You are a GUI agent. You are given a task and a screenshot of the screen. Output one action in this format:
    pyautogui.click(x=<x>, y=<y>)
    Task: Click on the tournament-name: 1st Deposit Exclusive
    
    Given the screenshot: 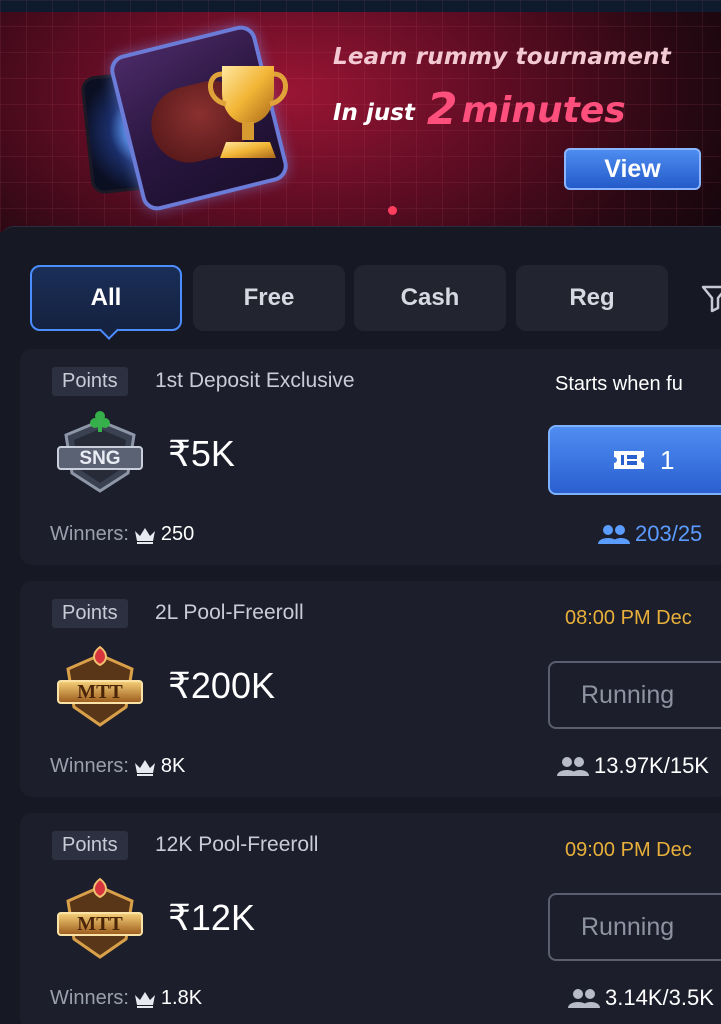 What is the action you would take?
    pyautogui.click(x=255, y=380)
    